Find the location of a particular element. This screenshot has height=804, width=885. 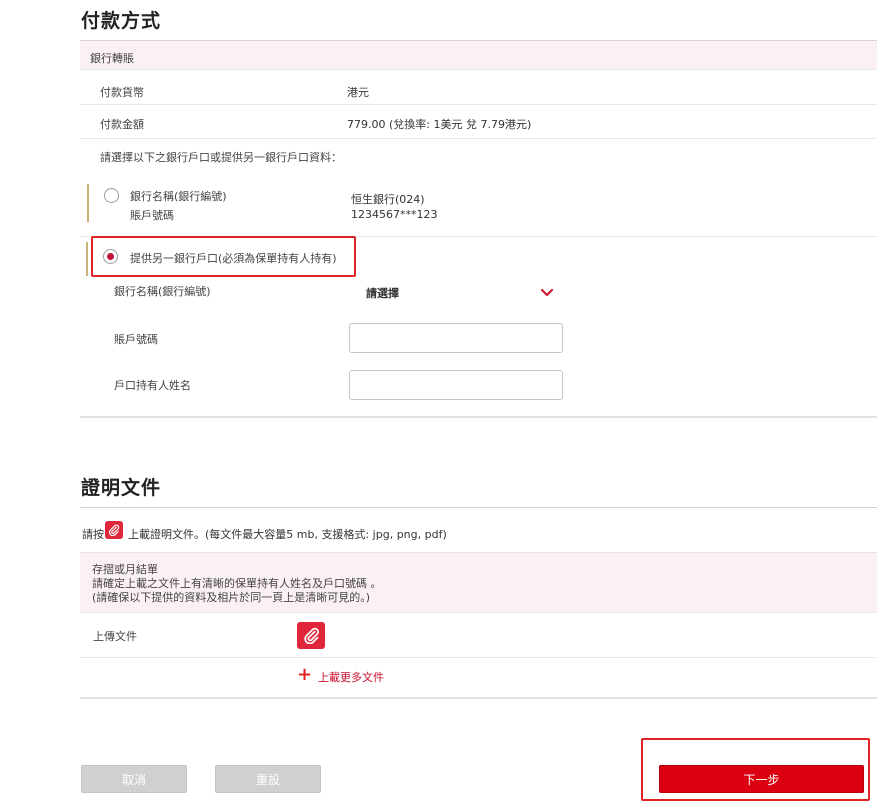

existing-bank-name-value: 恒生銀行(024) is located at coordinates (388, 199).